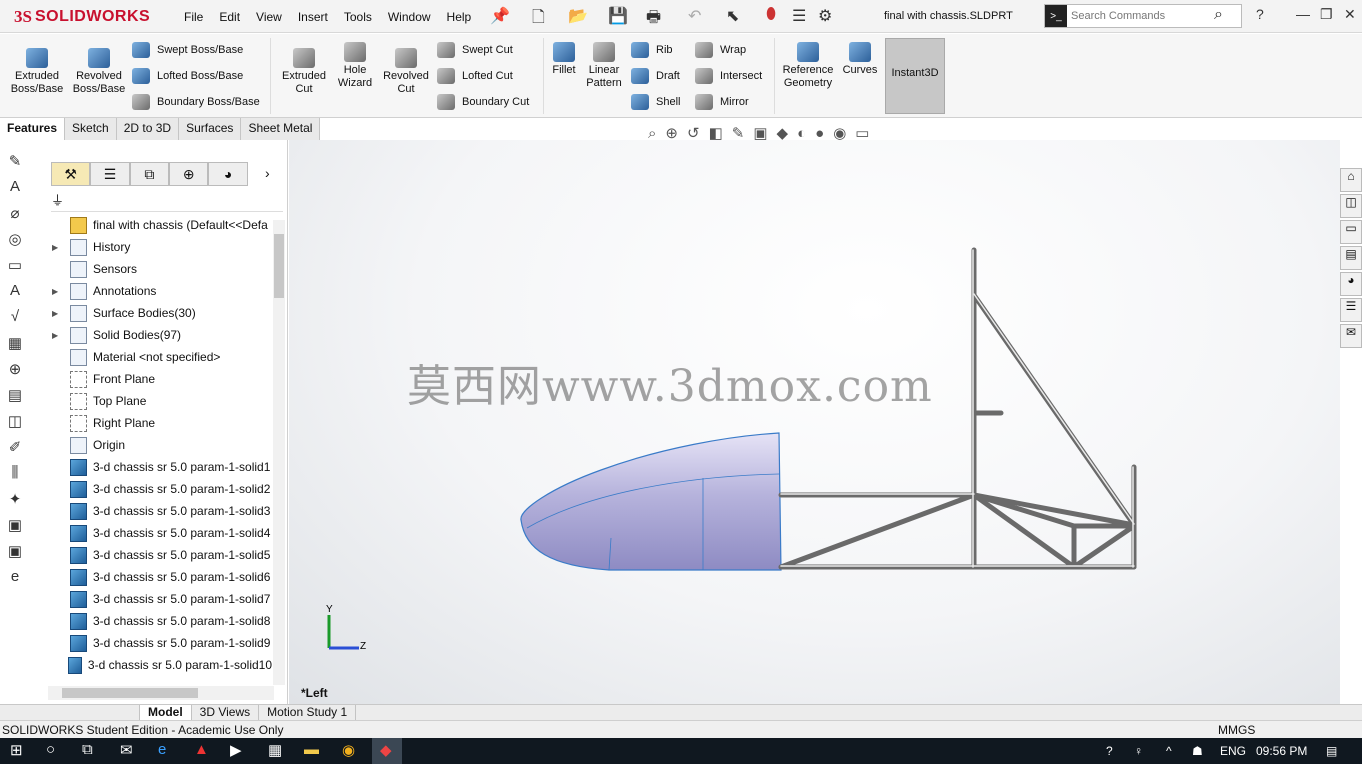 This screenshot has width=1362, height=764. What do you see at coordinates (15, 581) in the screenshot?
I see `edrawings-icon: e` at bounding box center [15, 581].